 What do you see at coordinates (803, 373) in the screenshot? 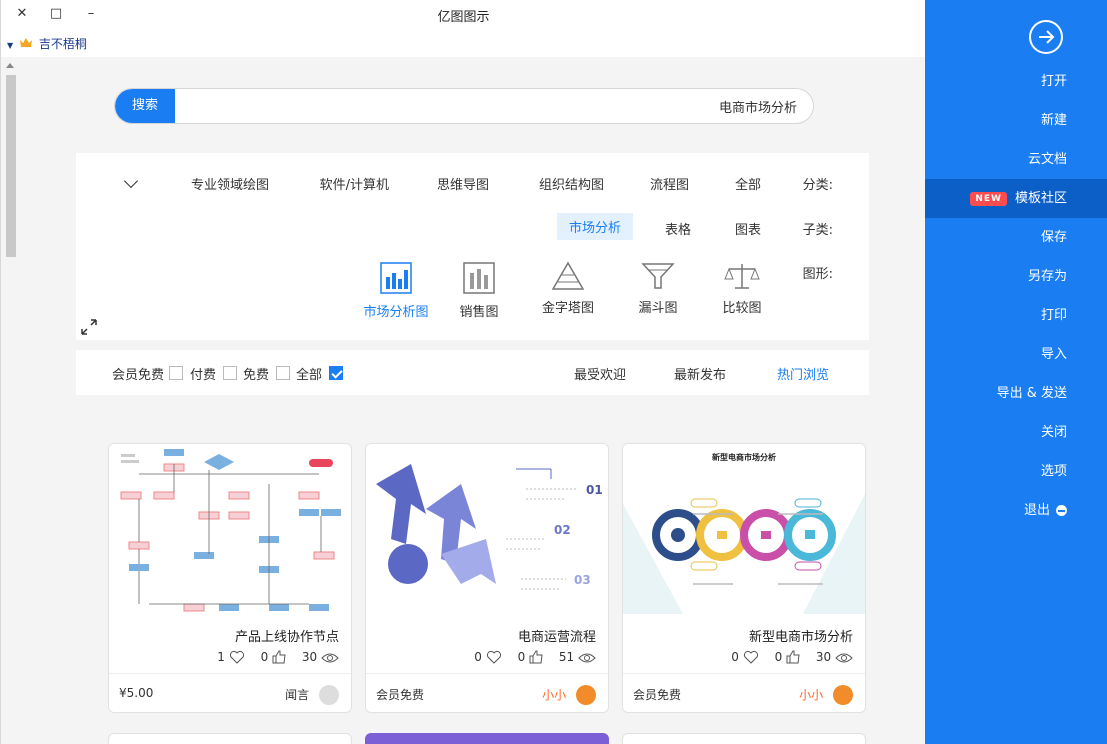
I see `sort-hot: 热门浏览` at bounding box center [803, 373].